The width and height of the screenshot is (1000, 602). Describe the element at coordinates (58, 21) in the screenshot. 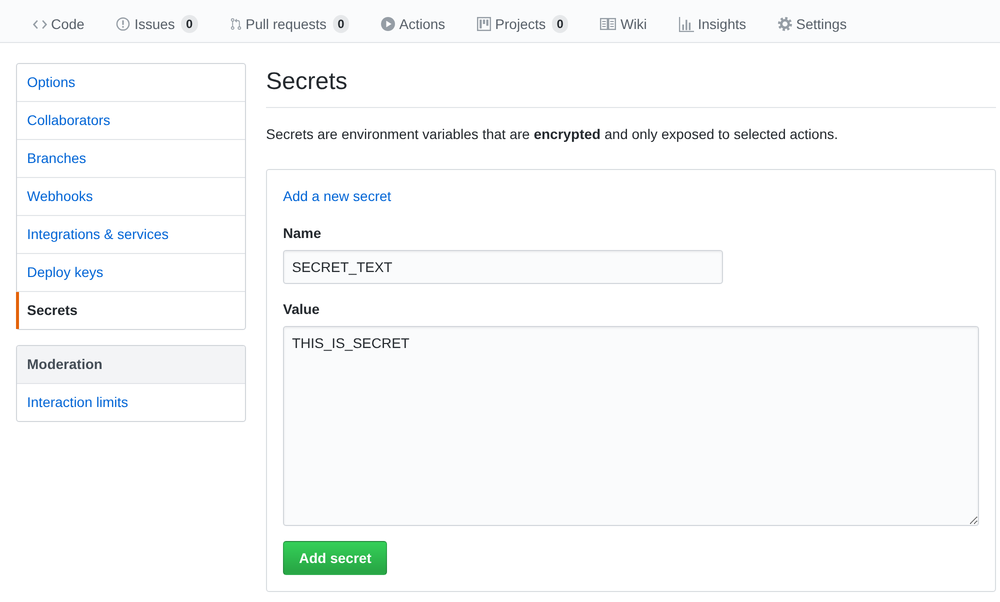

I see `nav-tab: Code` at that location.